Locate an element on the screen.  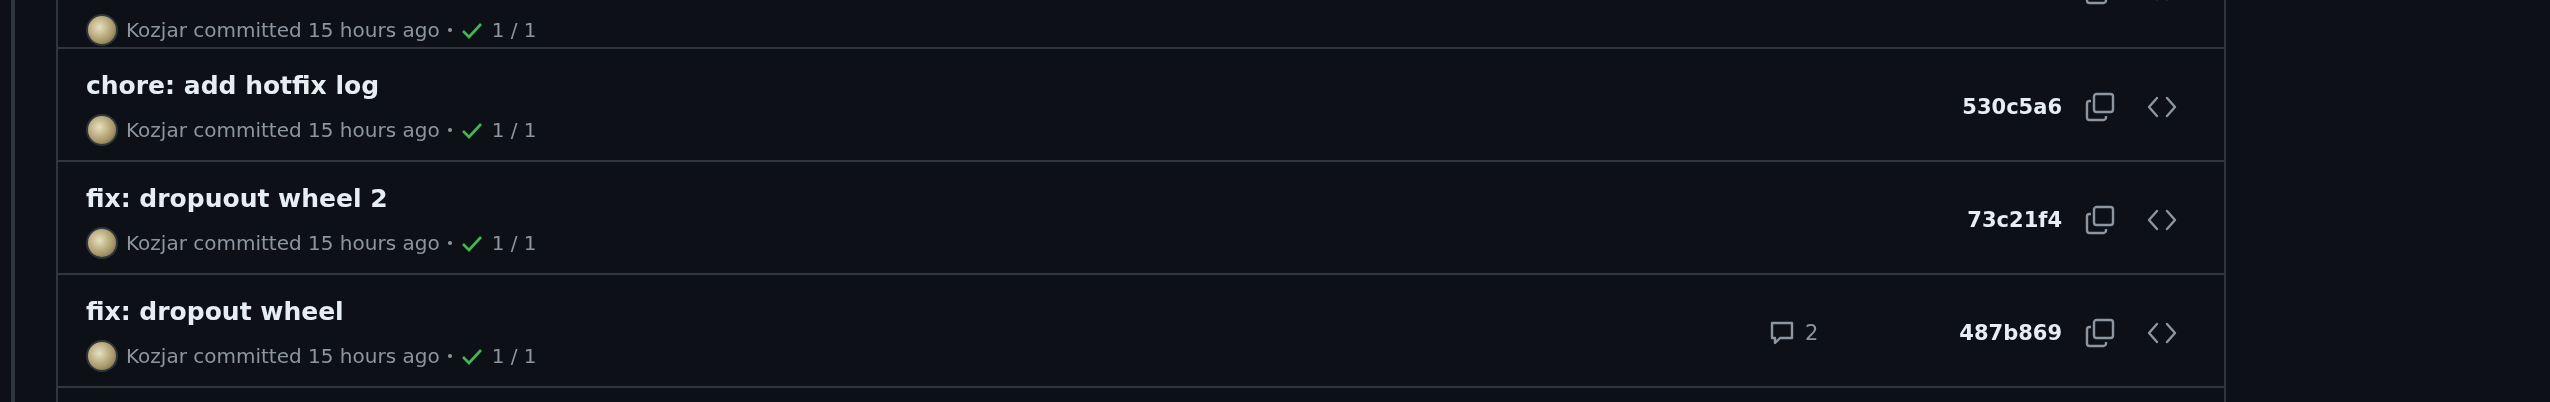
commit-hash: 487b869 is located at coordinates (1992, 332).